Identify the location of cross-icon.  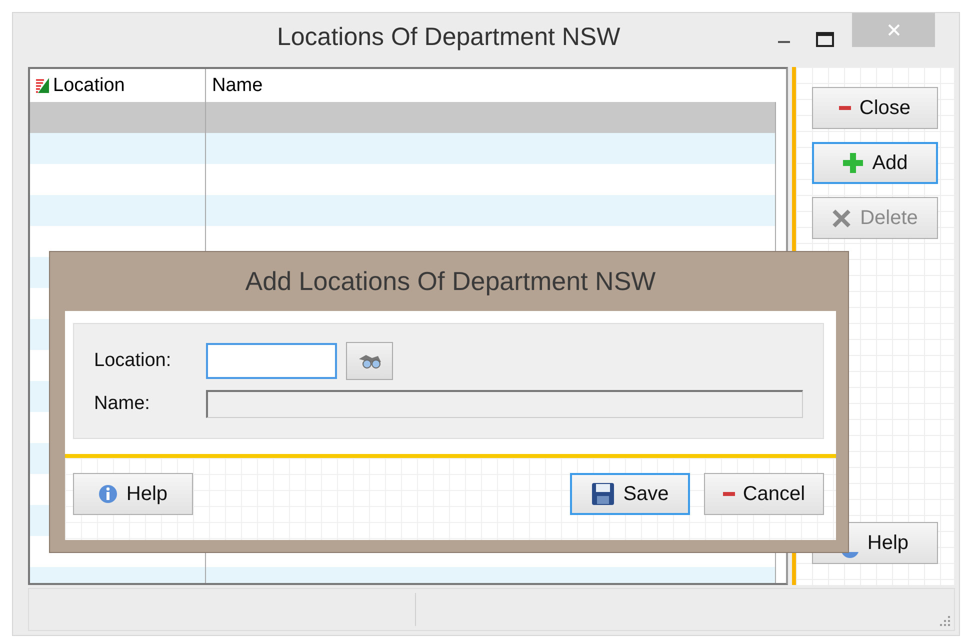
(842, 218).